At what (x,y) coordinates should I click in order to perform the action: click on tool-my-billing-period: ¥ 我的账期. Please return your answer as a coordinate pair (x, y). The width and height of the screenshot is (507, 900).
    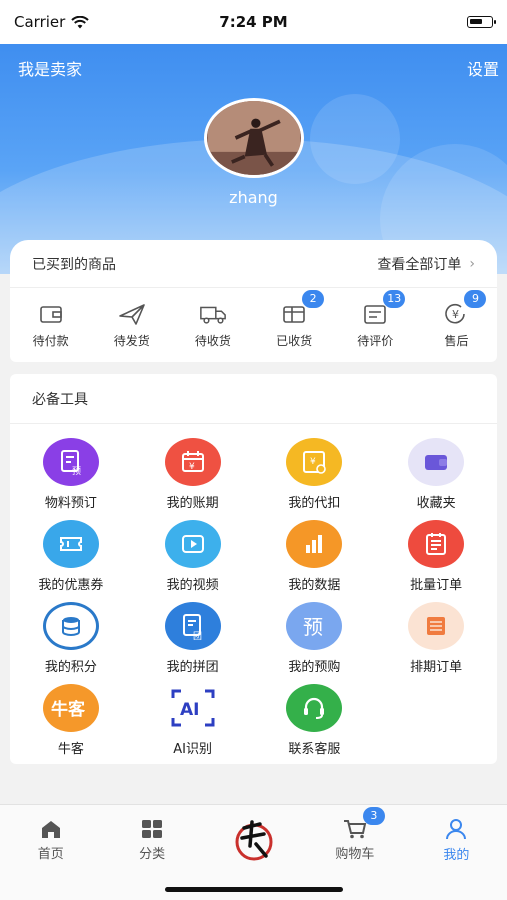
    Looking at the image, I should click on (193, 479).